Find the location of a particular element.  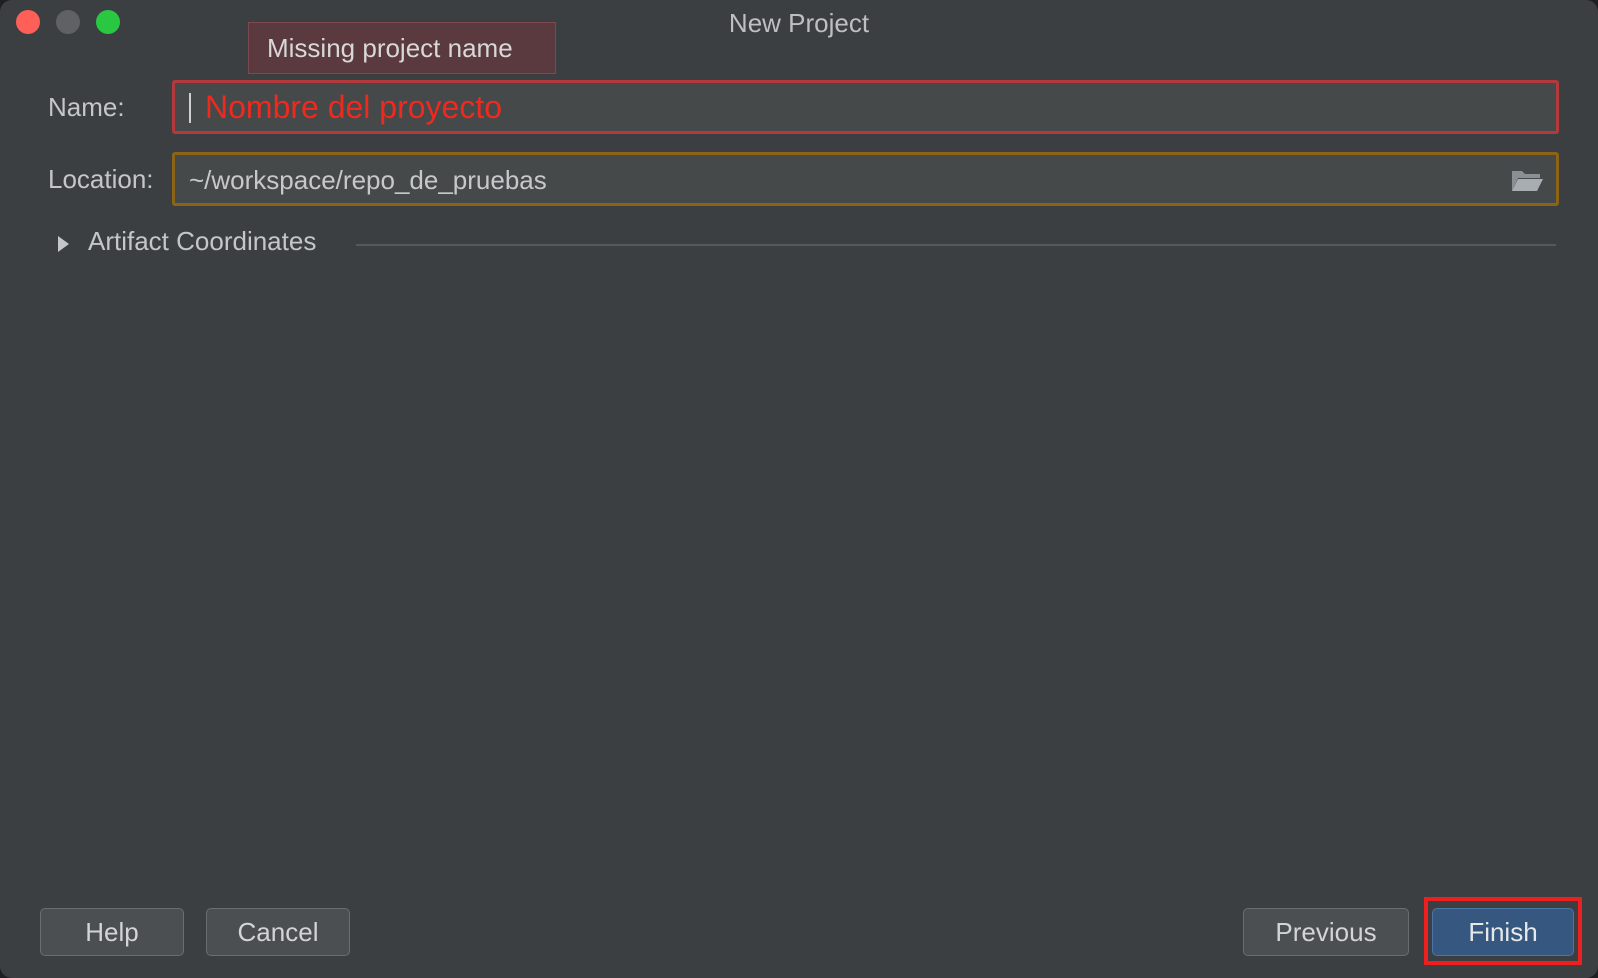

name-input-text: Nombre del proyecto is located at coordinates (354, 107).